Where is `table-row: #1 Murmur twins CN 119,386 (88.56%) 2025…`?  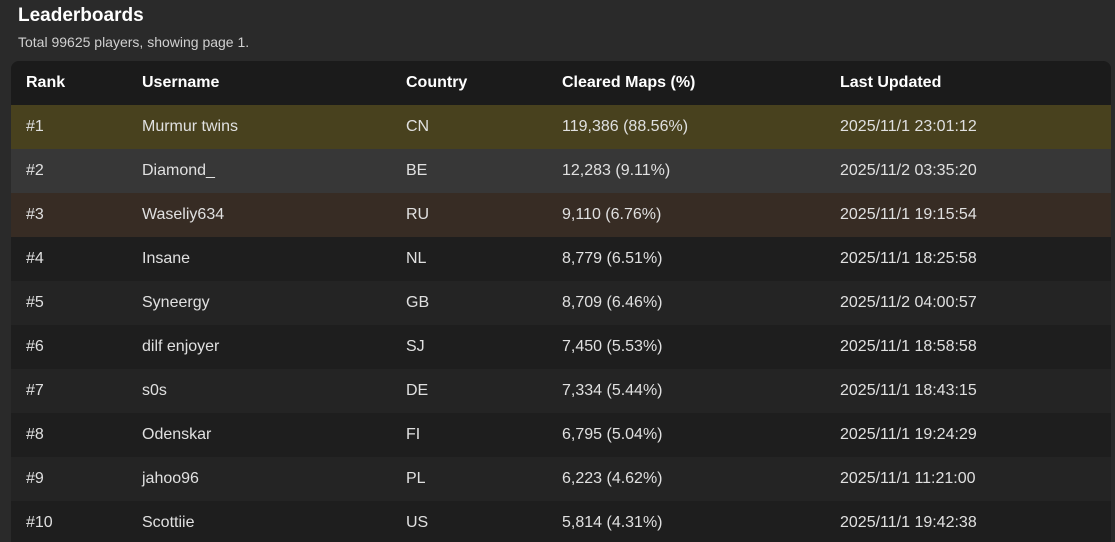
table-row: #1 Murmur twins CN 119,386 (88.56%) 2025… is located at coordinates (561, 127).